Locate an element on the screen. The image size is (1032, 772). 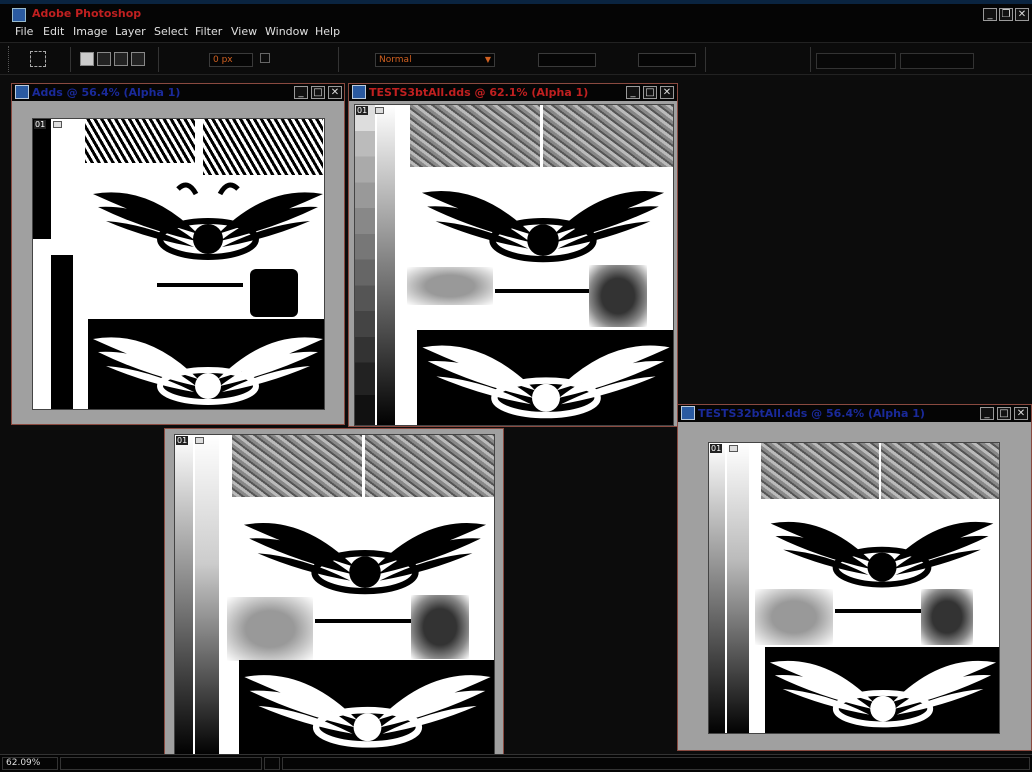
status-bar: 62.09% is located at coordinates (516, 763).